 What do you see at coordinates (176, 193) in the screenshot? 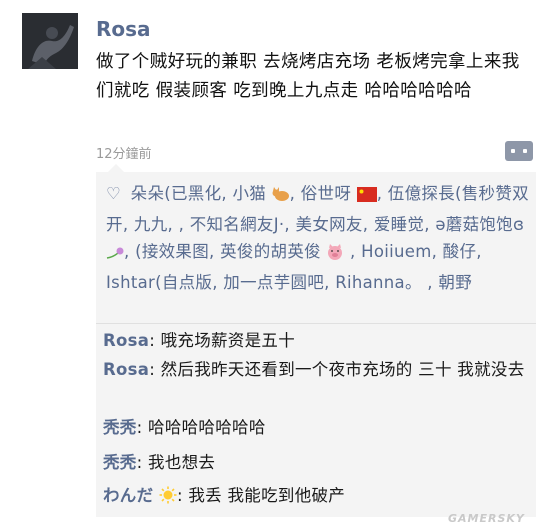
I see `like-name: 朵朵(已黑化` at bounding box center [176, 193].